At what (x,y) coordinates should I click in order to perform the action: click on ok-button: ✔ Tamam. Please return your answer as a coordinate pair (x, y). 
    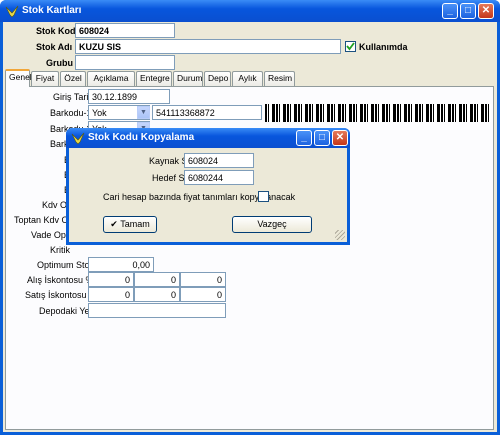
    Looking at the image, I should click on (130, 224).